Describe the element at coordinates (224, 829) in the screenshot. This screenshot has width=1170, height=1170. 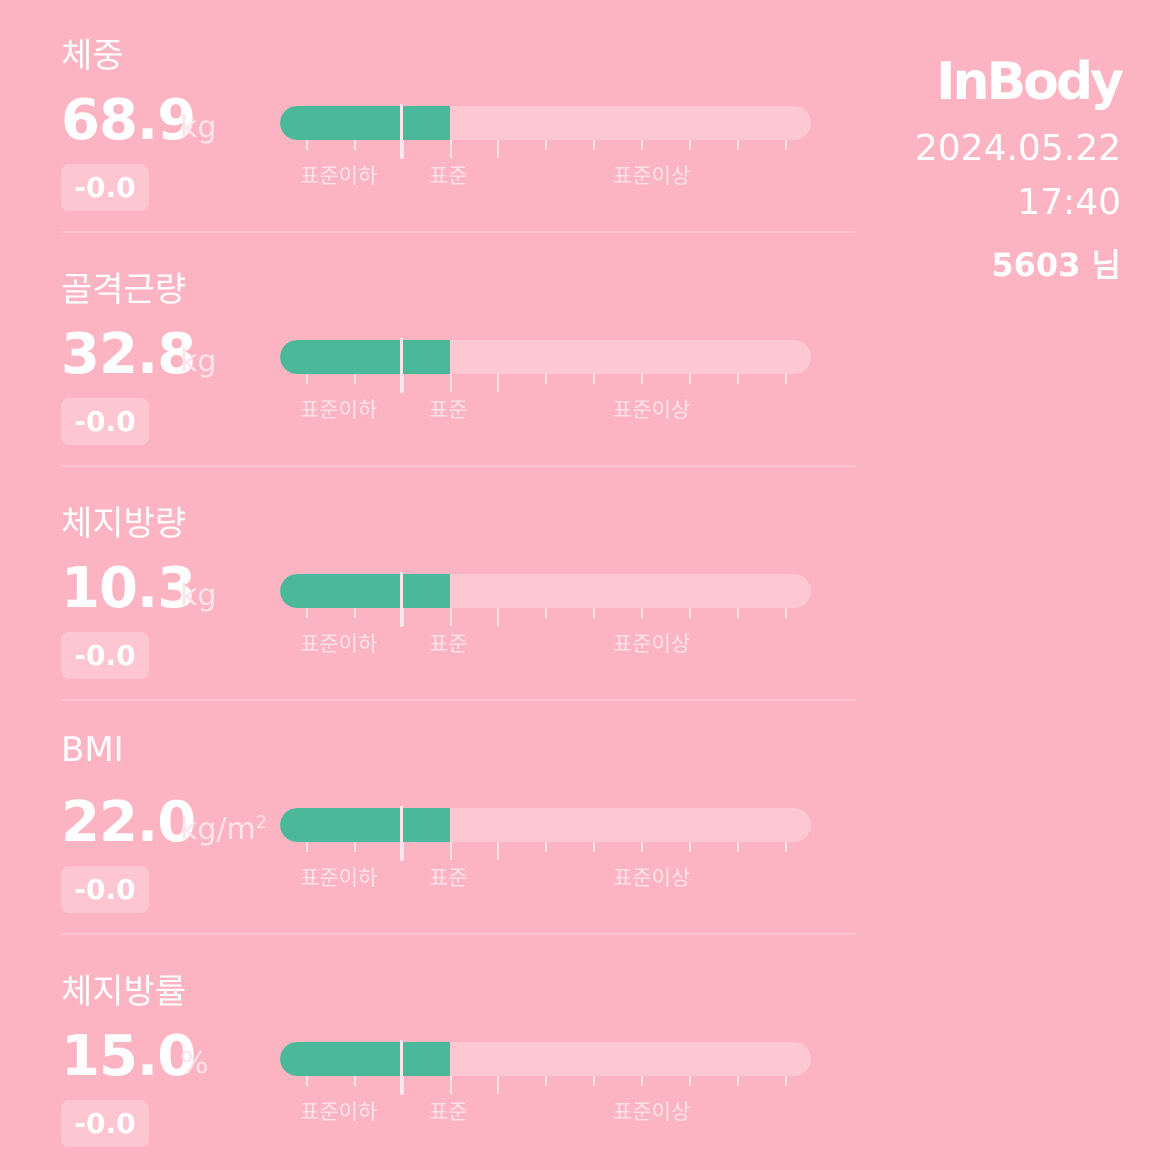
I see `metric-unit: kg/m2` at that location.